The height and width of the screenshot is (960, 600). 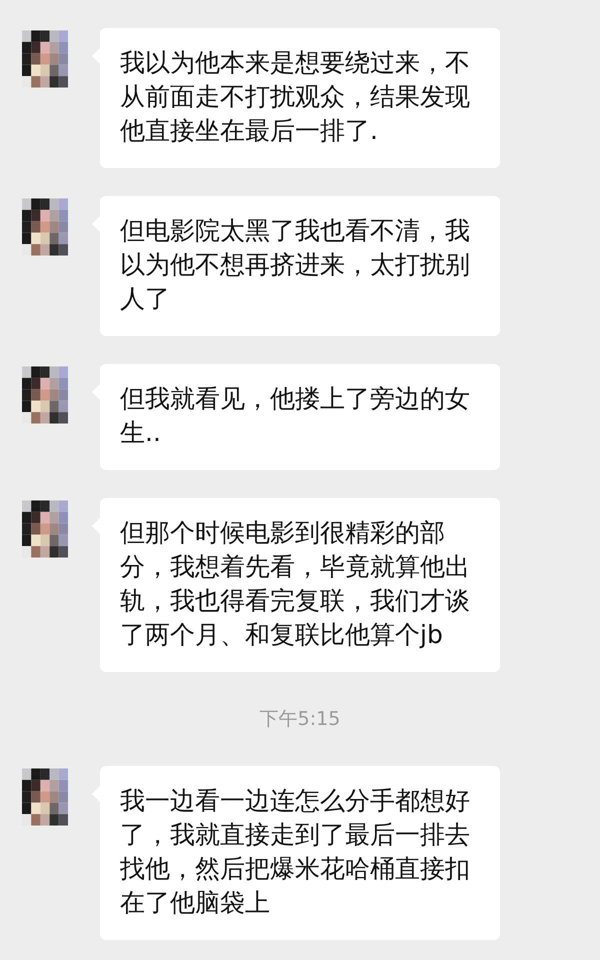 I want to click on message-bubble: 我以为他本来是想要绕过来，不从前面走不打扰观众，结果发现他直接坐在最后一排了., so click(x=300, y=98).